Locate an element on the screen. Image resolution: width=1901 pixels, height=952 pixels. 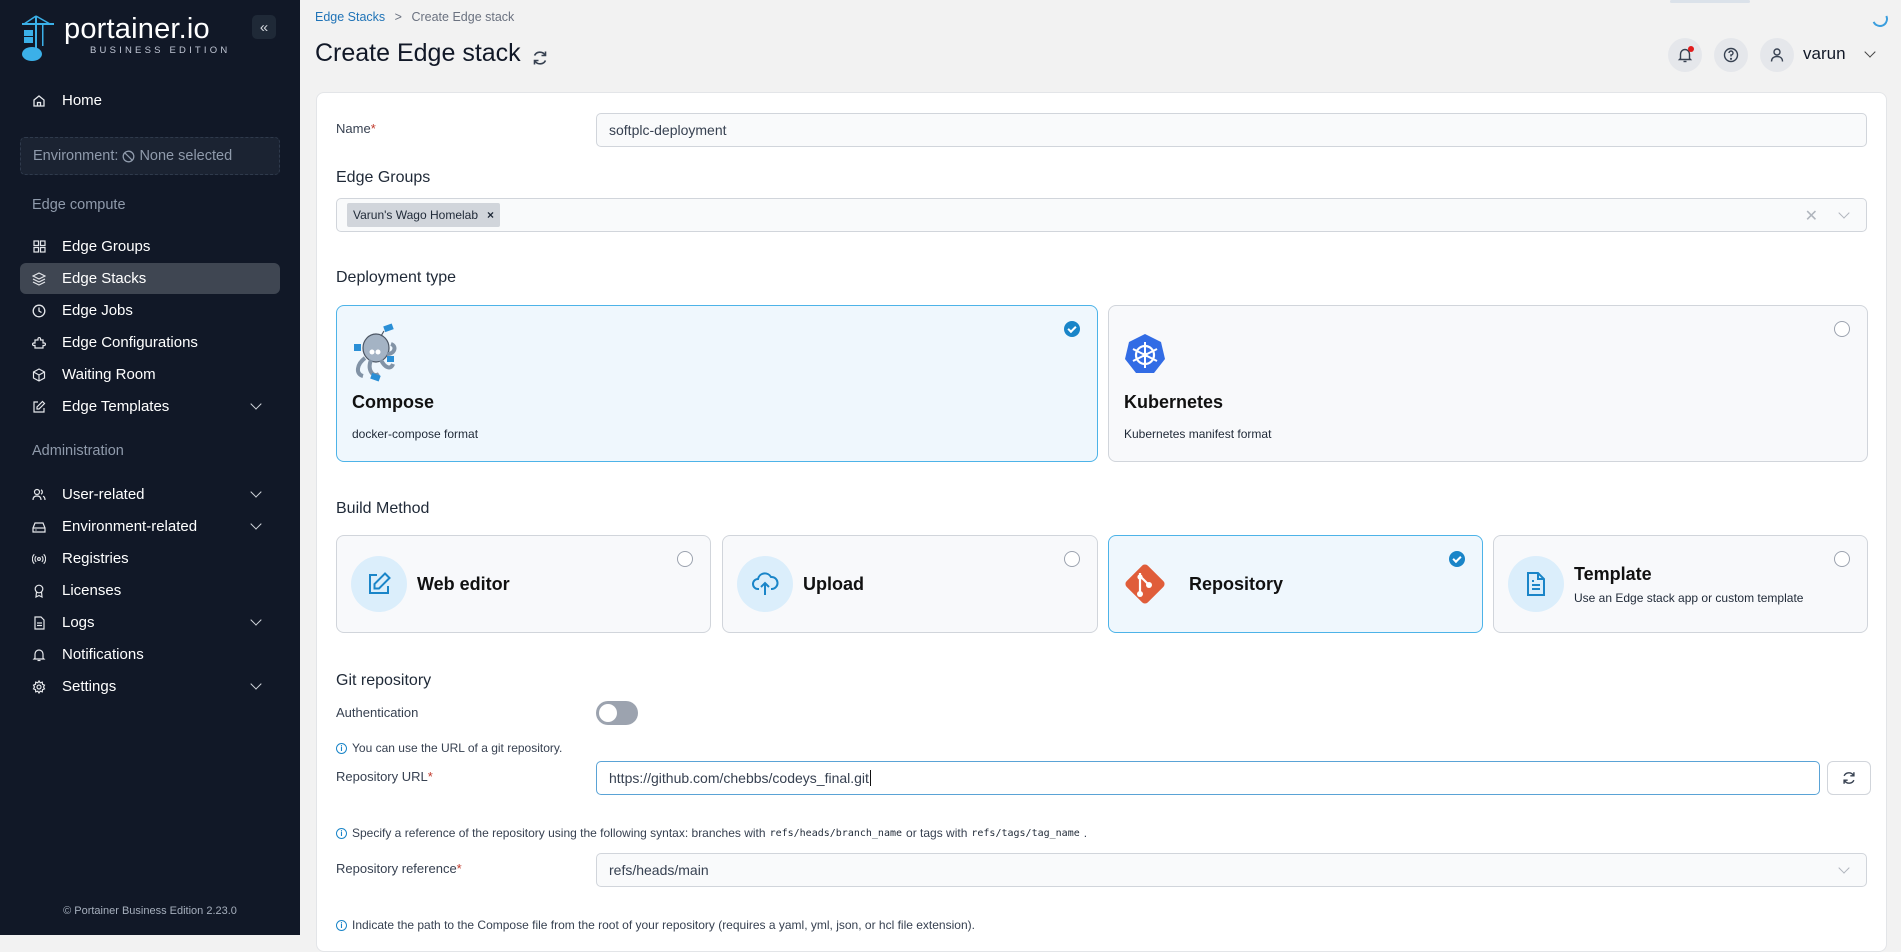
logo-edition: BUSINESS EDITION is located at coordinates (160, 50).